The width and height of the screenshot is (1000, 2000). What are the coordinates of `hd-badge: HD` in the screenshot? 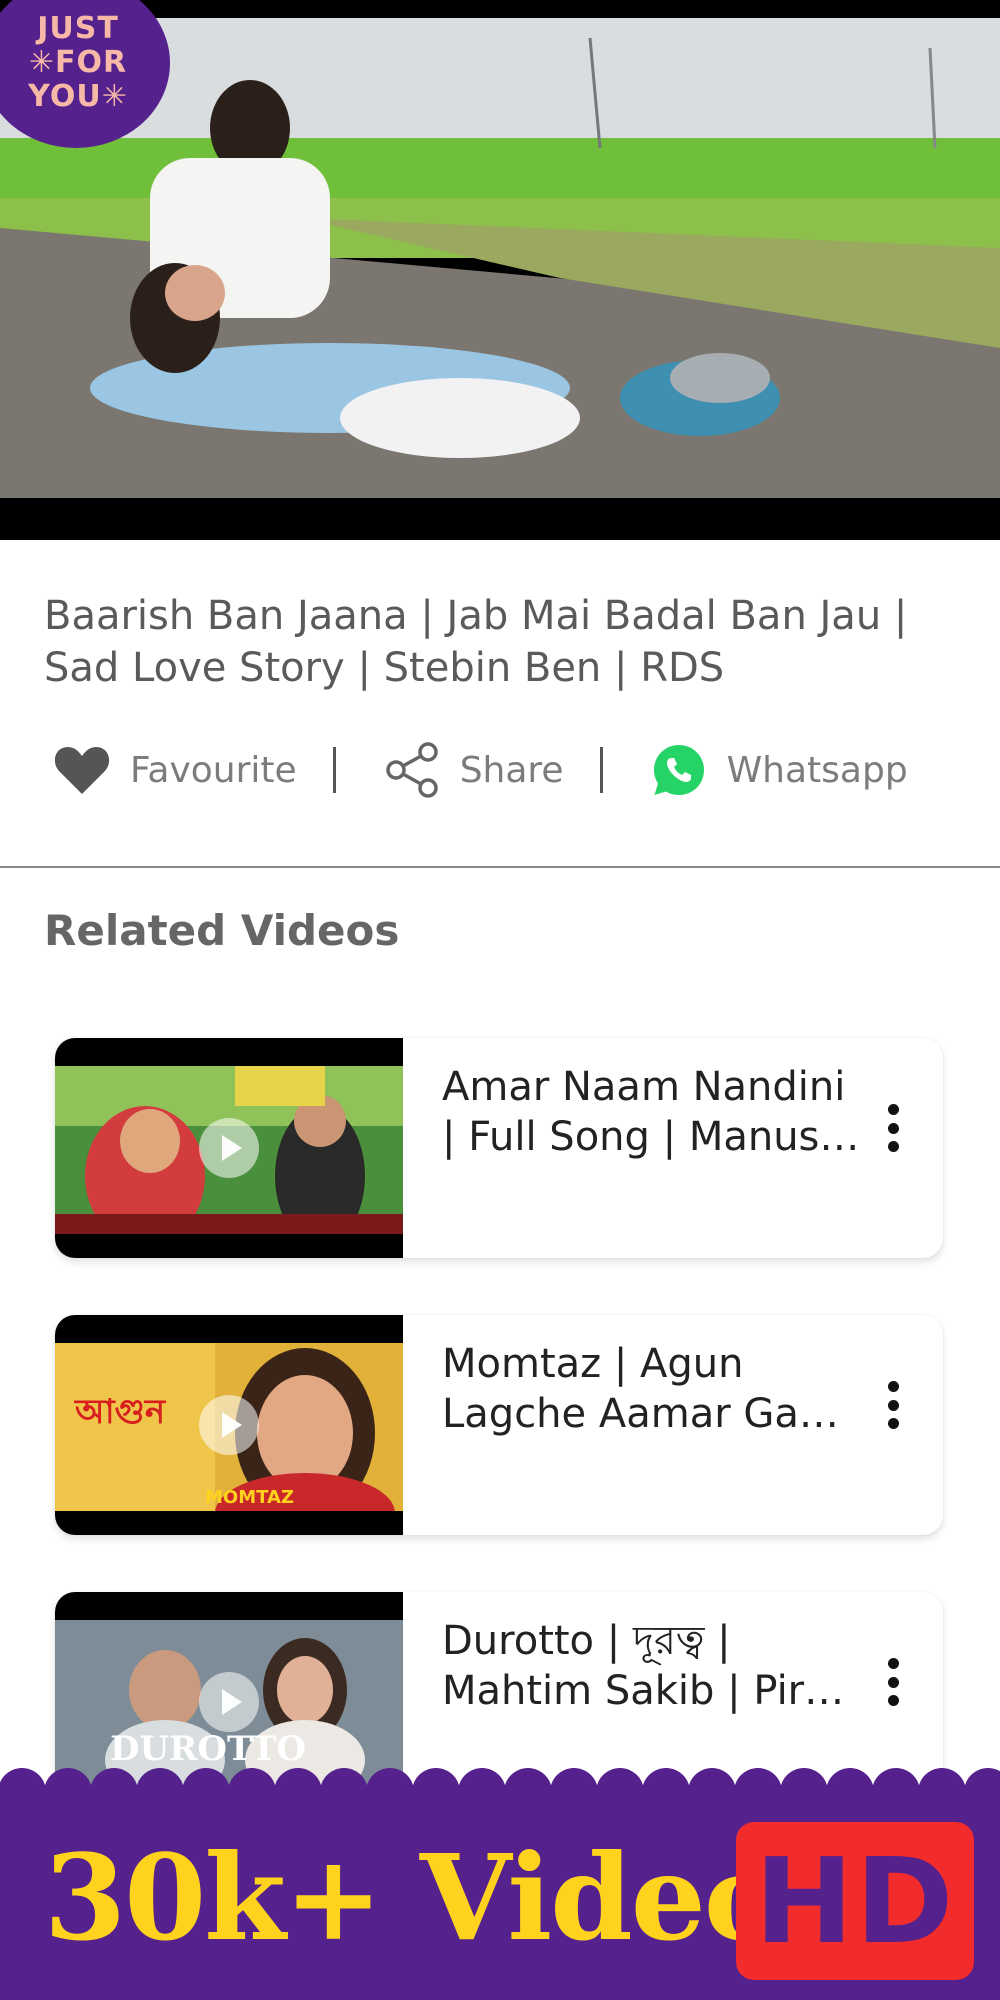 It's located at (855, 1901).